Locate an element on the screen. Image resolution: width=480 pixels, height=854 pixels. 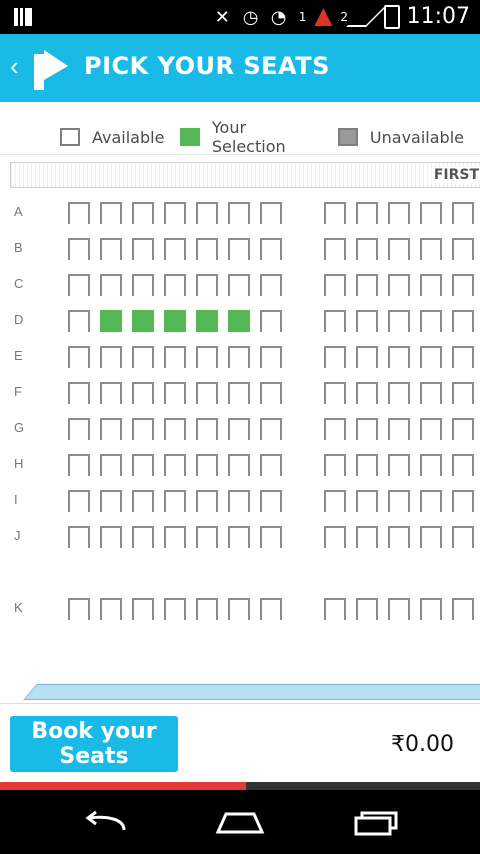
nav-home-icon is located at coordinates (240, 823).